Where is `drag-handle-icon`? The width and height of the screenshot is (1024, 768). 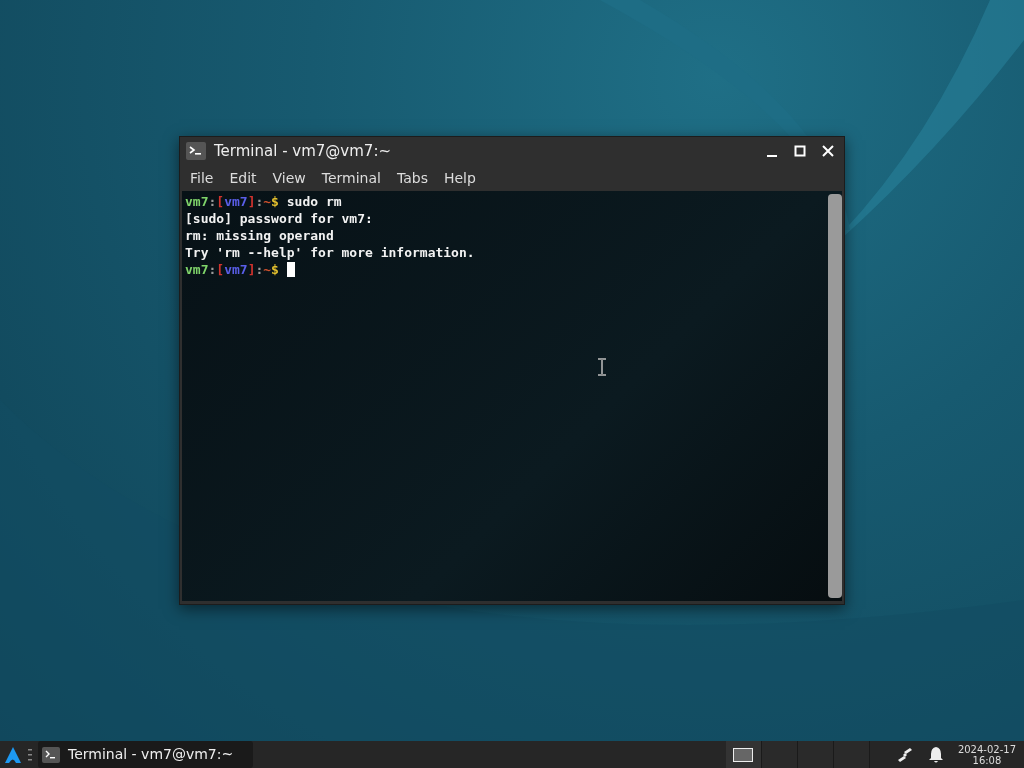
drag-handle-icon is located at coordinates (30, 754).